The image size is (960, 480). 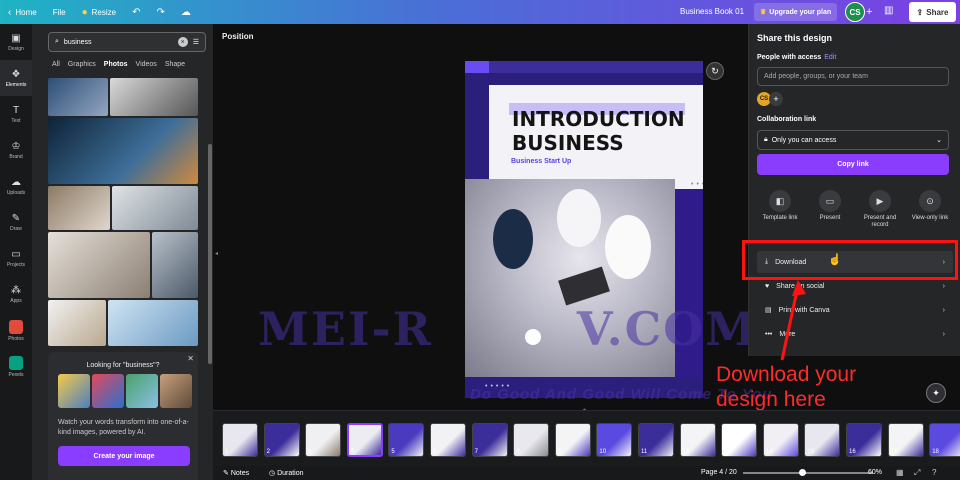 I want to click on panel-scrollbar, so click(x=210, y=254).